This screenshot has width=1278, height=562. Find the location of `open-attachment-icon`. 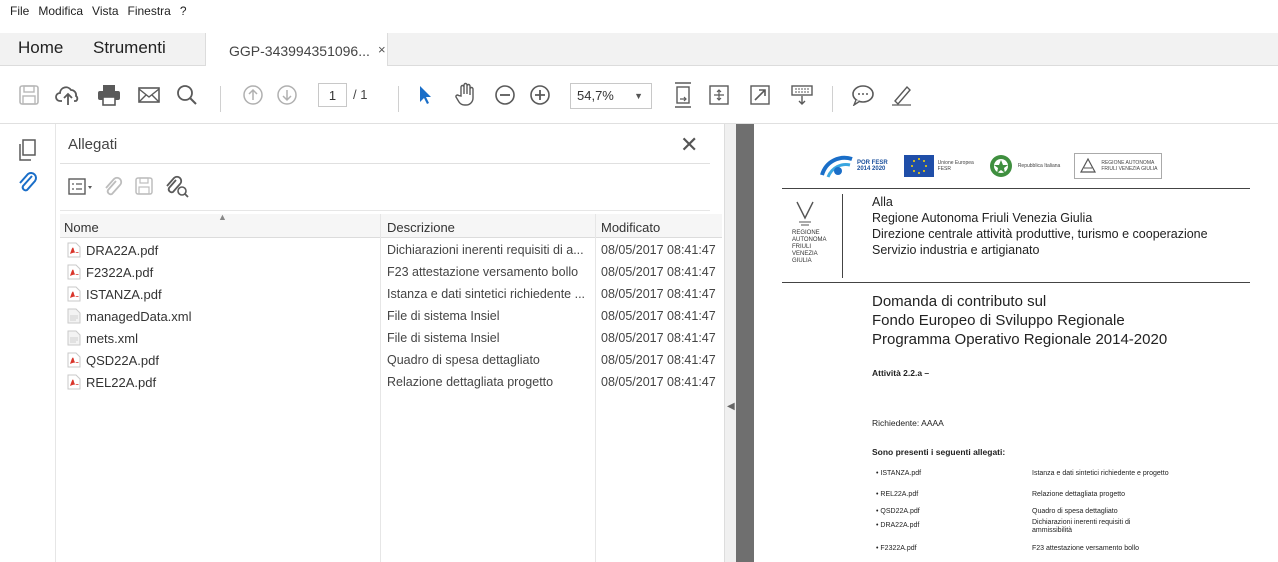

open-attachment-icon is located at coordinates (114, 188).